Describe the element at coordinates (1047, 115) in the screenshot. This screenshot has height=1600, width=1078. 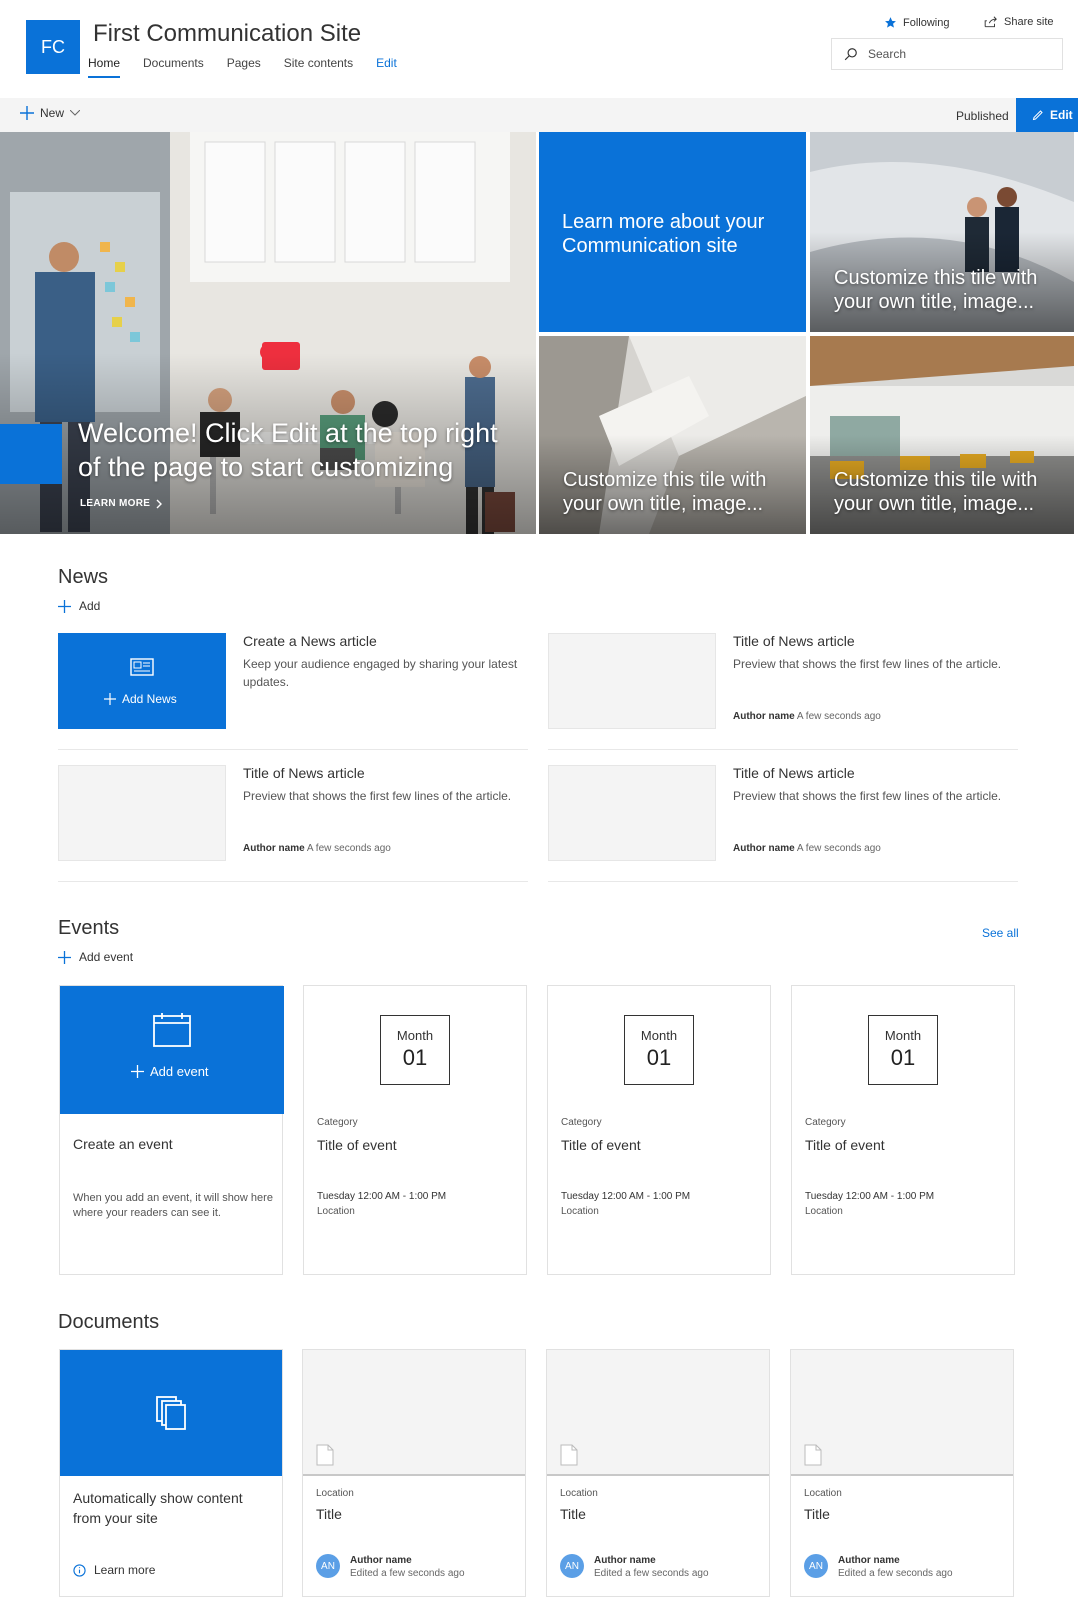
I see `edit-page-button: Edit` at that location.